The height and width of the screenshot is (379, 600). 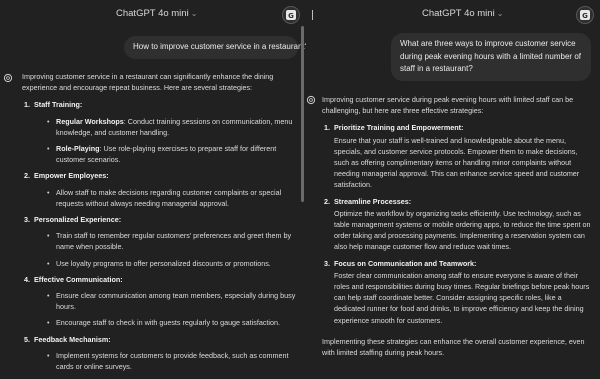 What do you see at coordinates (27, 279) in the screenshot?
I see `list-number: 4.` at bounding box center [27, 279].